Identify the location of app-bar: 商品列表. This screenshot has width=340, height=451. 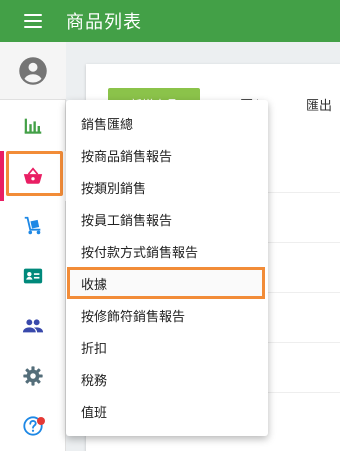
(170, 21).